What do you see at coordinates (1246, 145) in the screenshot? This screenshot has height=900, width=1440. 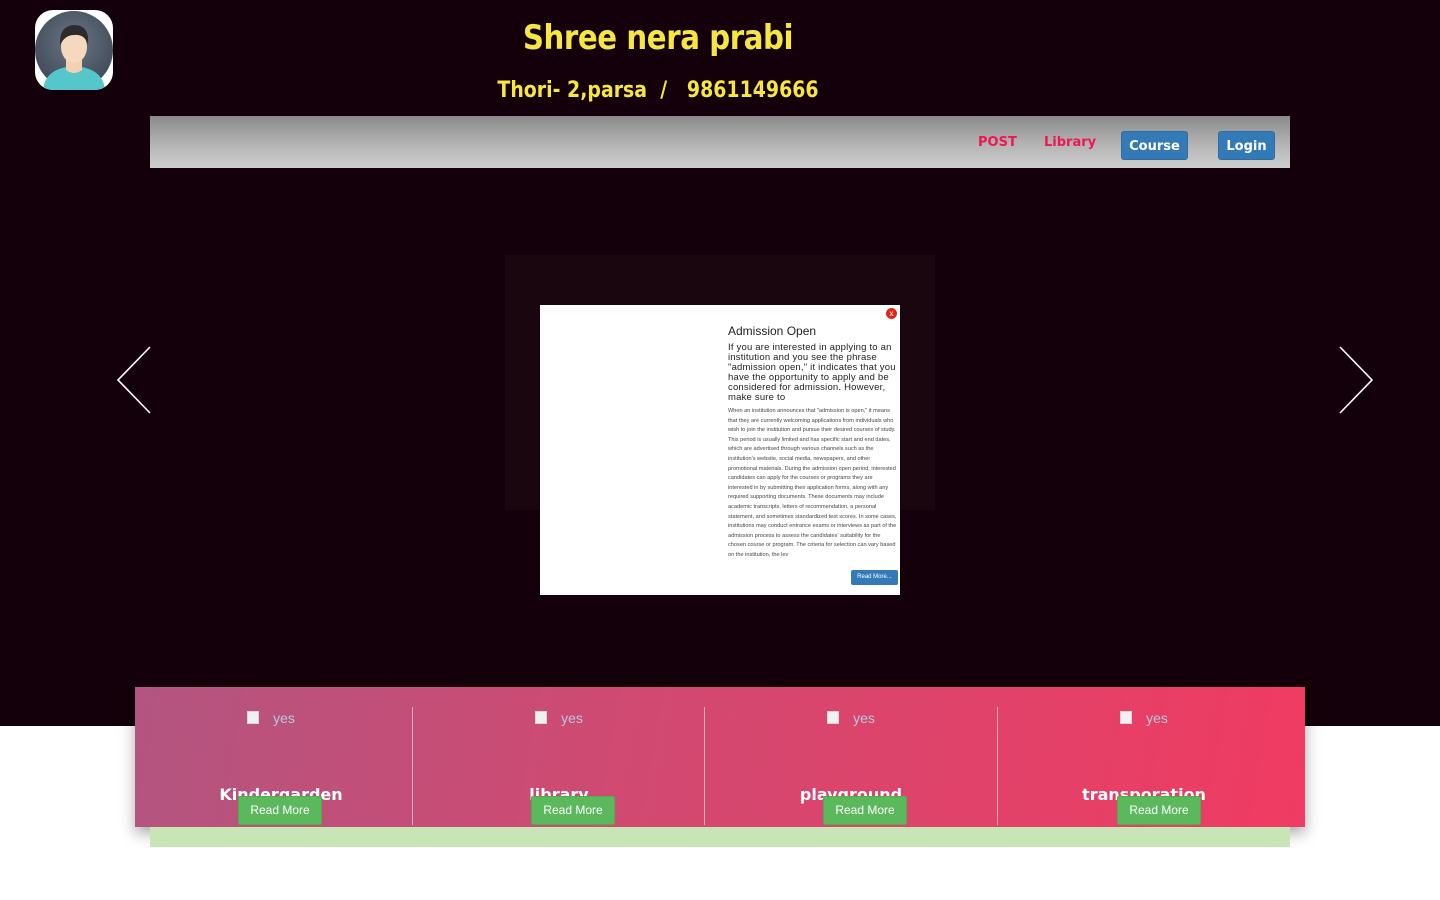 I see `login-button: Login` at bounding box center [1246, 145].